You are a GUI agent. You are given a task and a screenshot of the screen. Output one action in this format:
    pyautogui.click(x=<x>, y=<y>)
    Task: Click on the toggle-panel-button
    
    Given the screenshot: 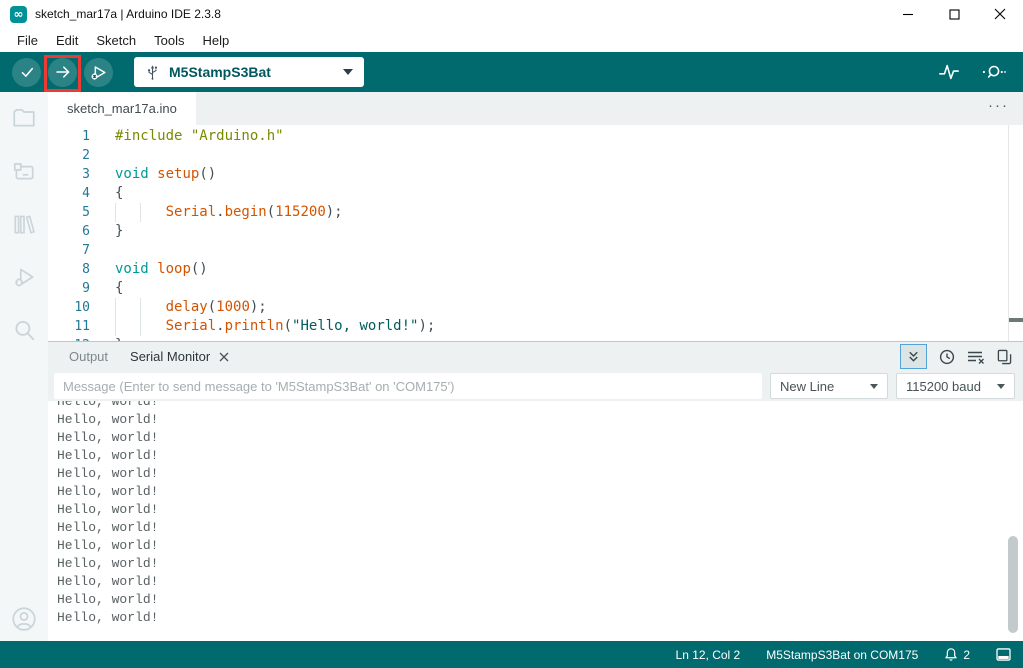 What is the action you would take?
    pyautogui.click(x=1003, y=654)
    